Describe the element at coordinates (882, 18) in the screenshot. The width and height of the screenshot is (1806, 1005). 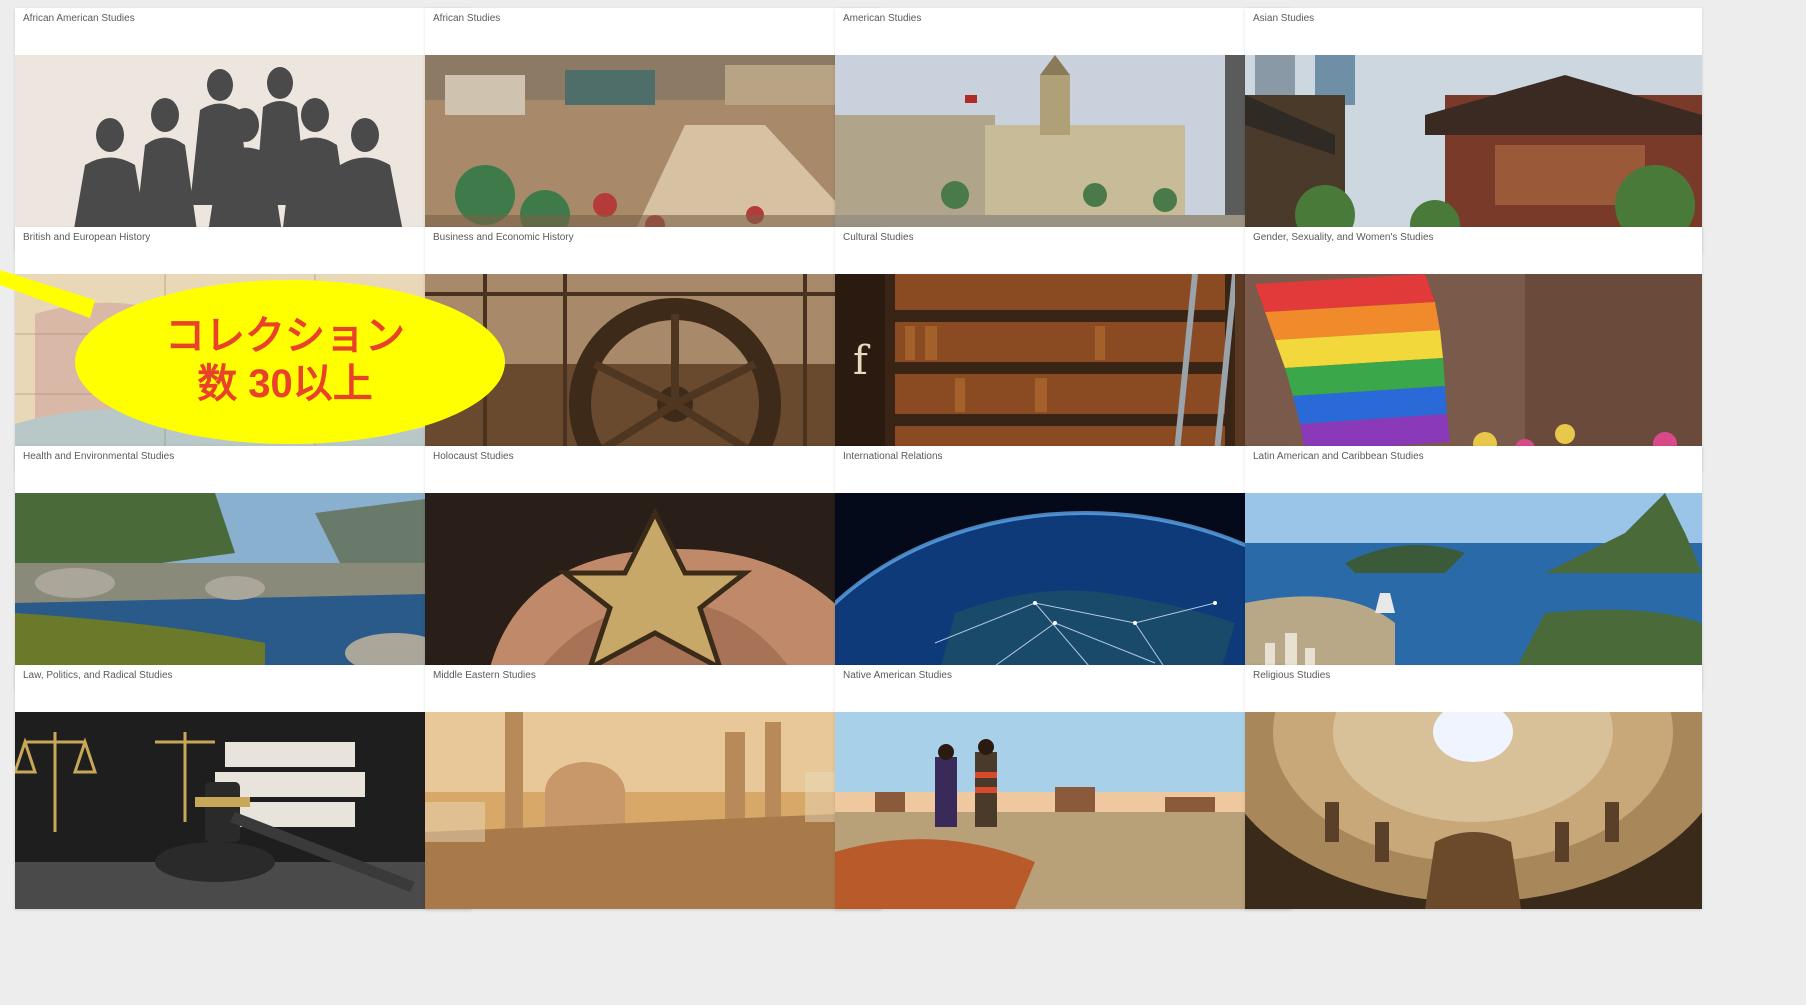
I see `collection-title: American Studies` at that location.